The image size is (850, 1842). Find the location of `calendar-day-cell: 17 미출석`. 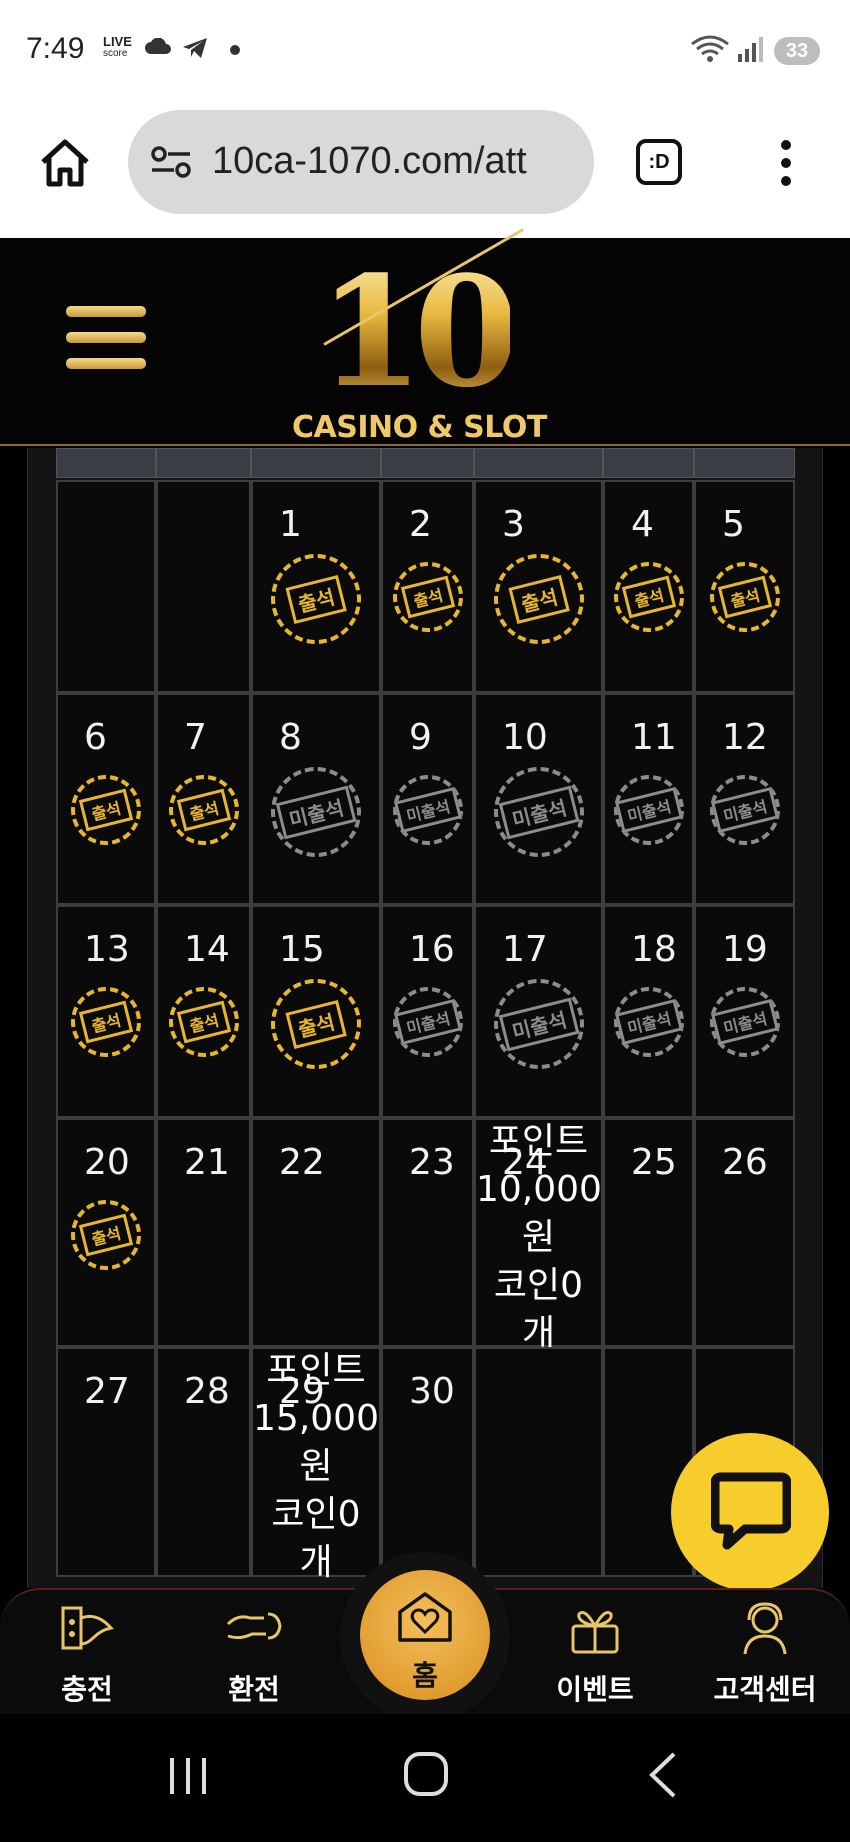

calendar-day-cell: 17 미출석 is located at coordinates (538, 1011).